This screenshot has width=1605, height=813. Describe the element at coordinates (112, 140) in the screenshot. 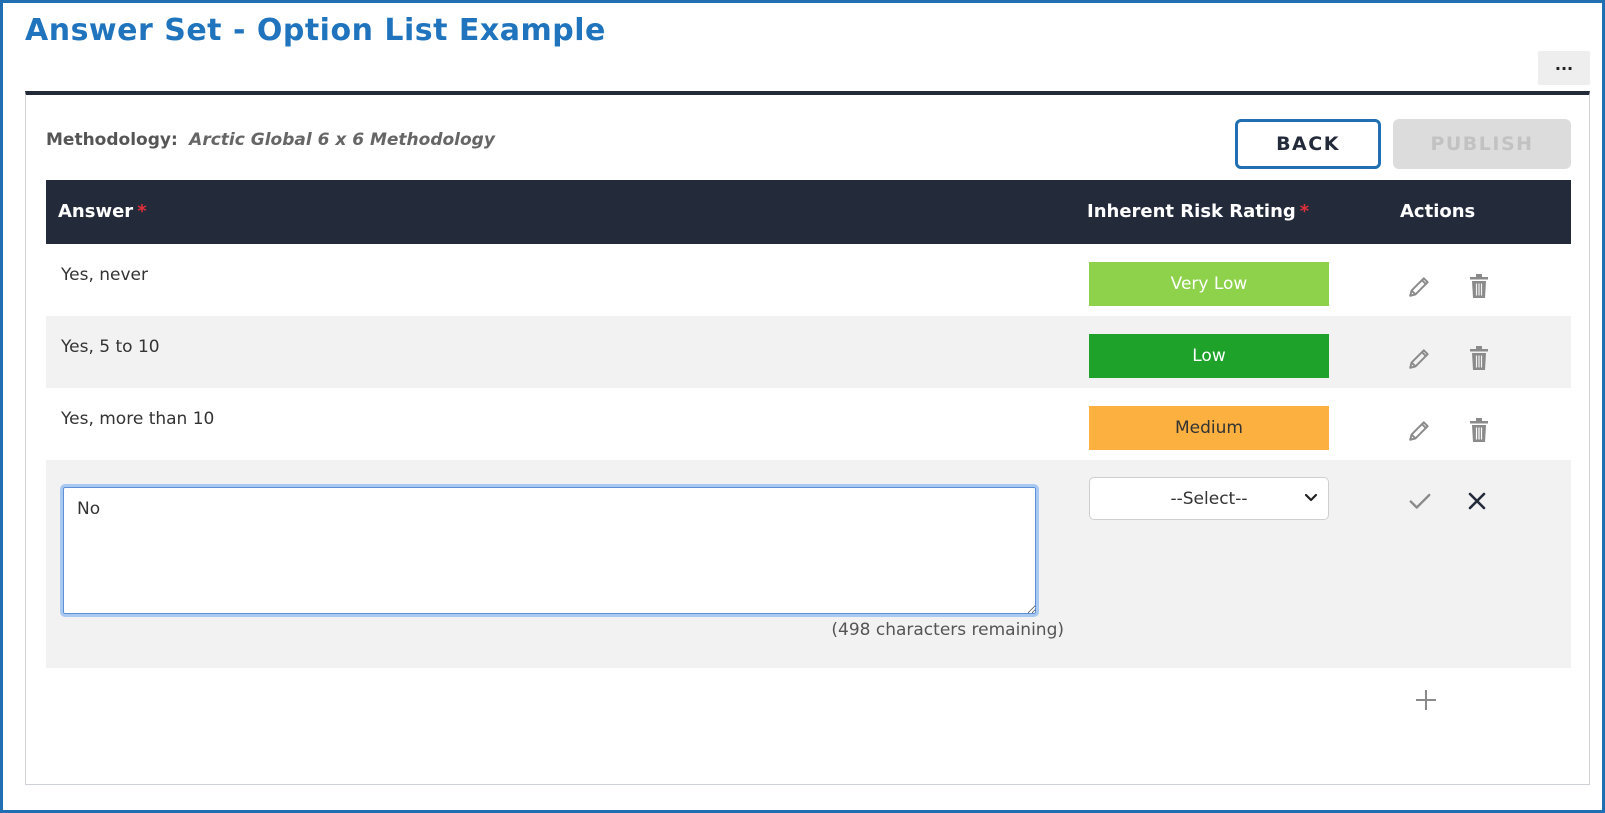

I see `methodology-label: Methodology:` at that location.